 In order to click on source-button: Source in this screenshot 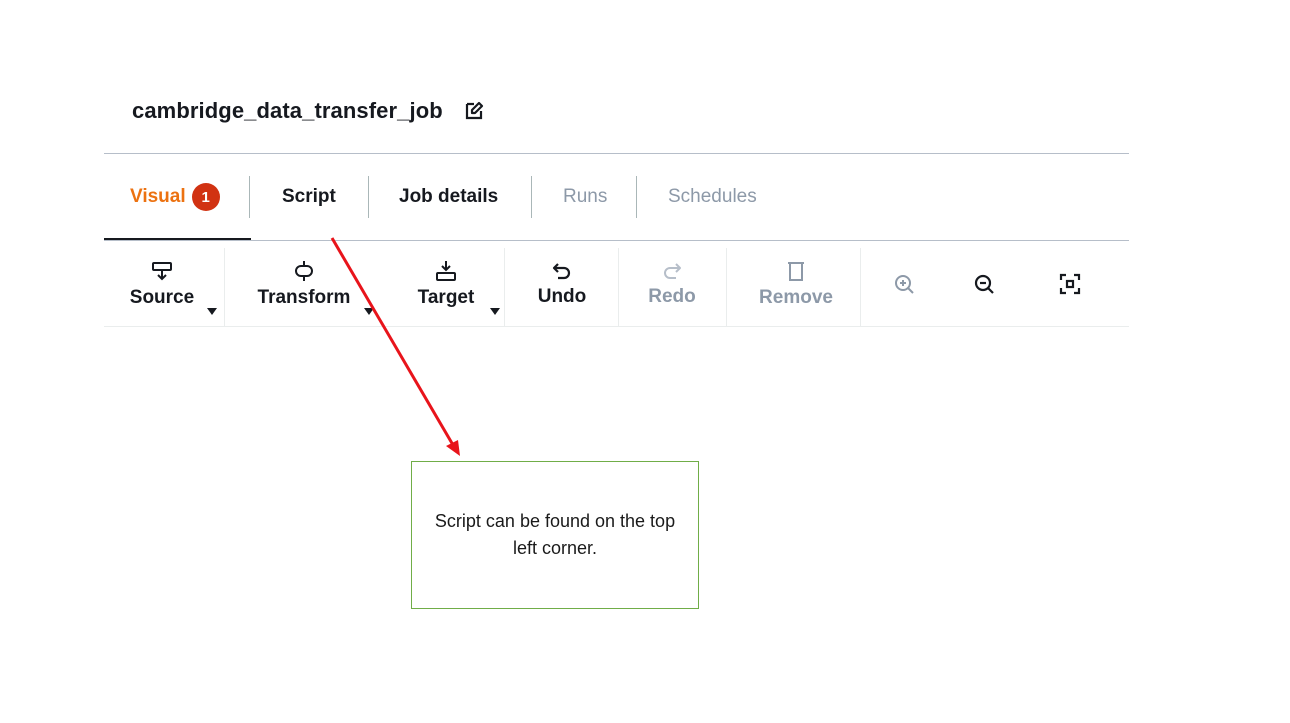, I will do `click(166, 284)`.